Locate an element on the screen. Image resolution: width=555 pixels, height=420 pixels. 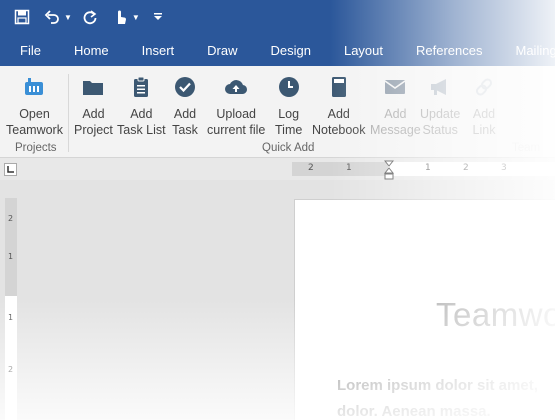
redo-icon is located at coordinates (90, 17).